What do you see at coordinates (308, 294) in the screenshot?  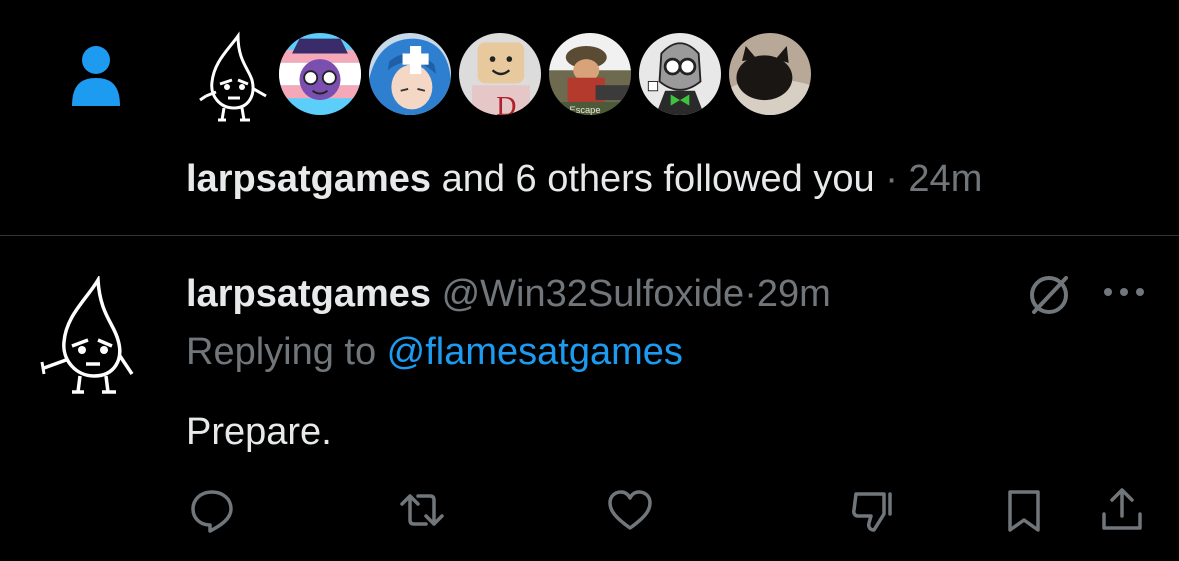 I see `display-name: larpsatgames` at bounding box center [308, 294].